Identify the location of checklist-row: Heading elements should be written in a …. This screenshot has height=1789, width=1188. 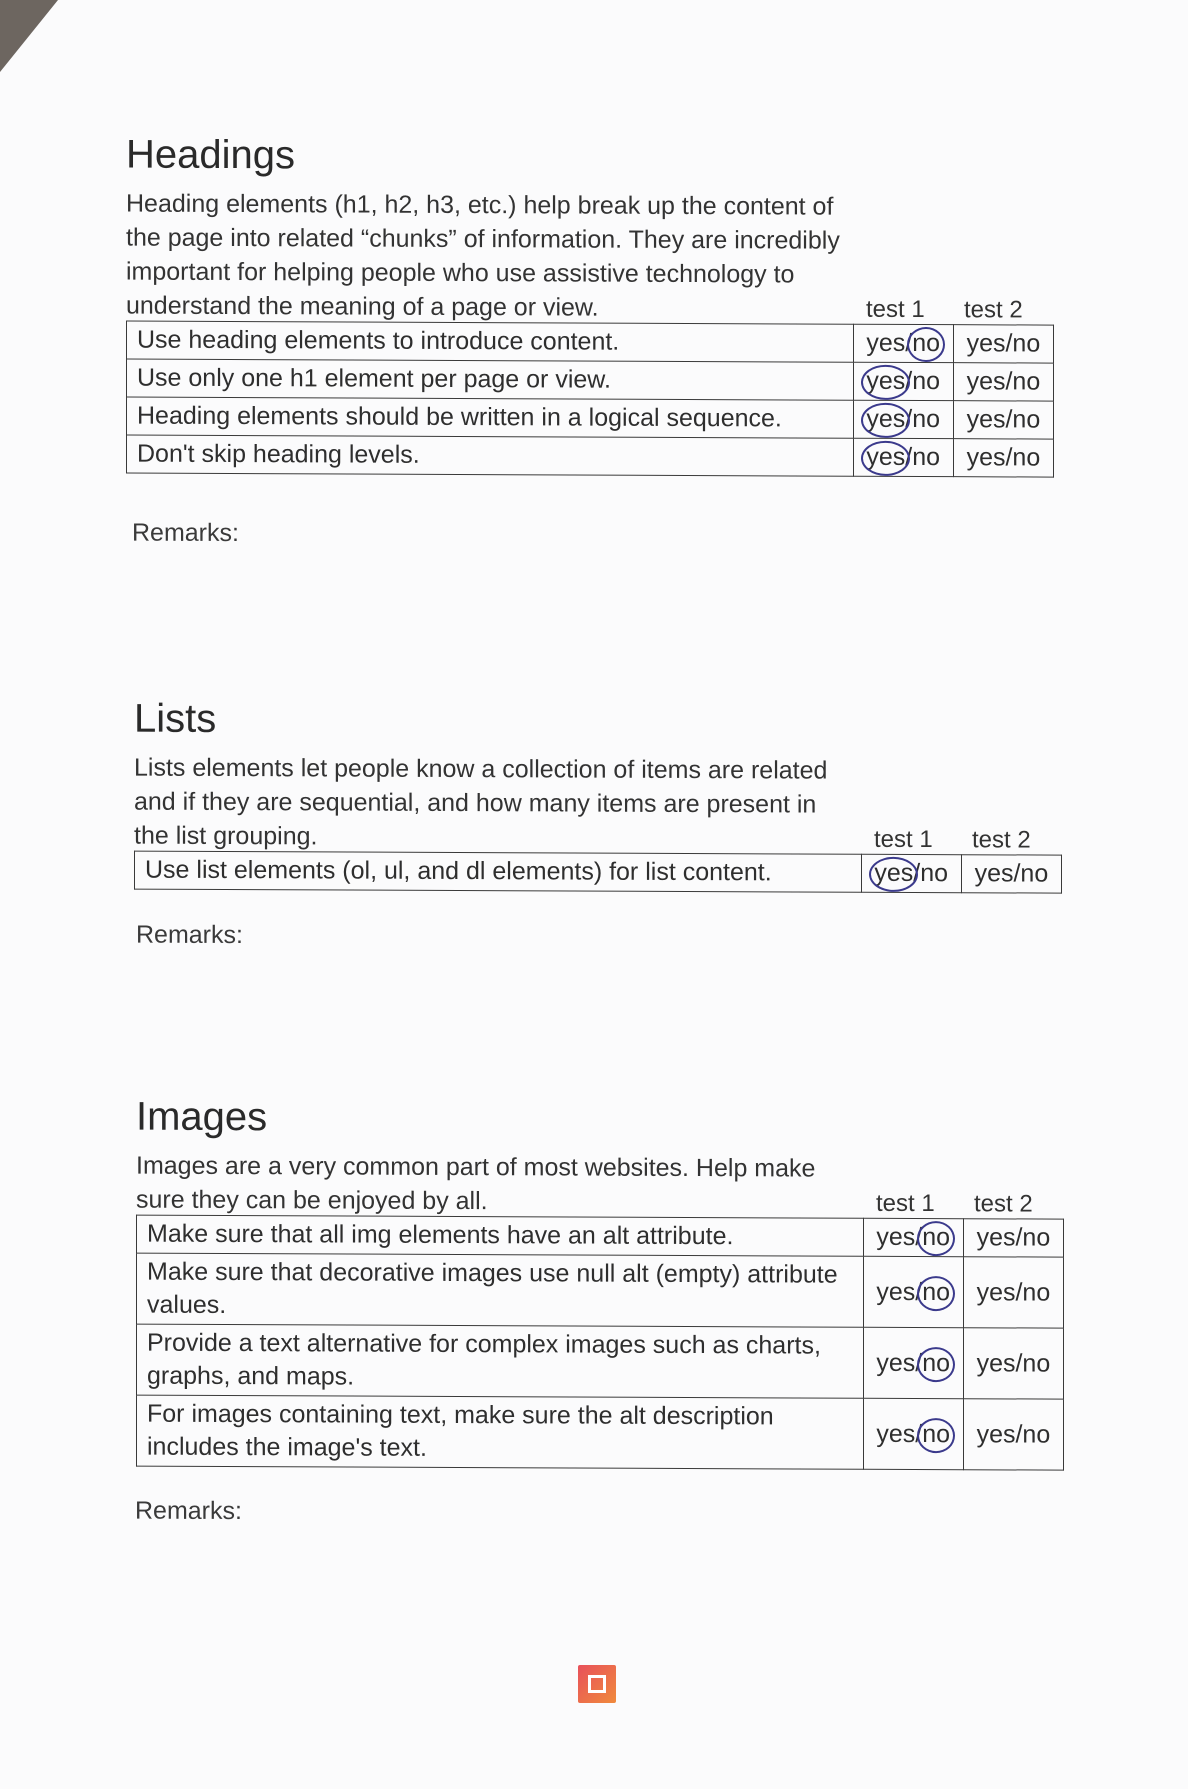
(590, 418).